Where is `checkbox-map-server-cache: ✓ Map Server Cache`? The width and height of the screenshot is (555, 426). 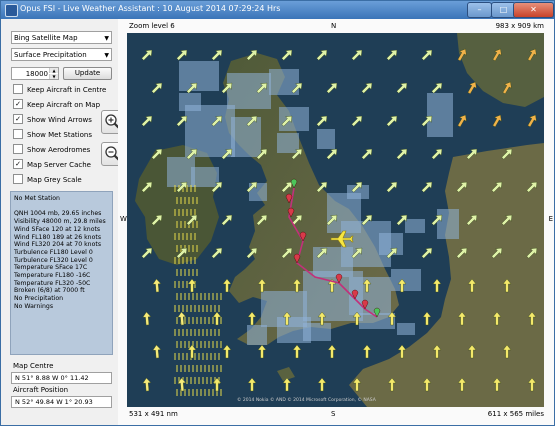
checkbox-map-server-cache: ✓ Map Server Cache is located at coordinates (52, 165).